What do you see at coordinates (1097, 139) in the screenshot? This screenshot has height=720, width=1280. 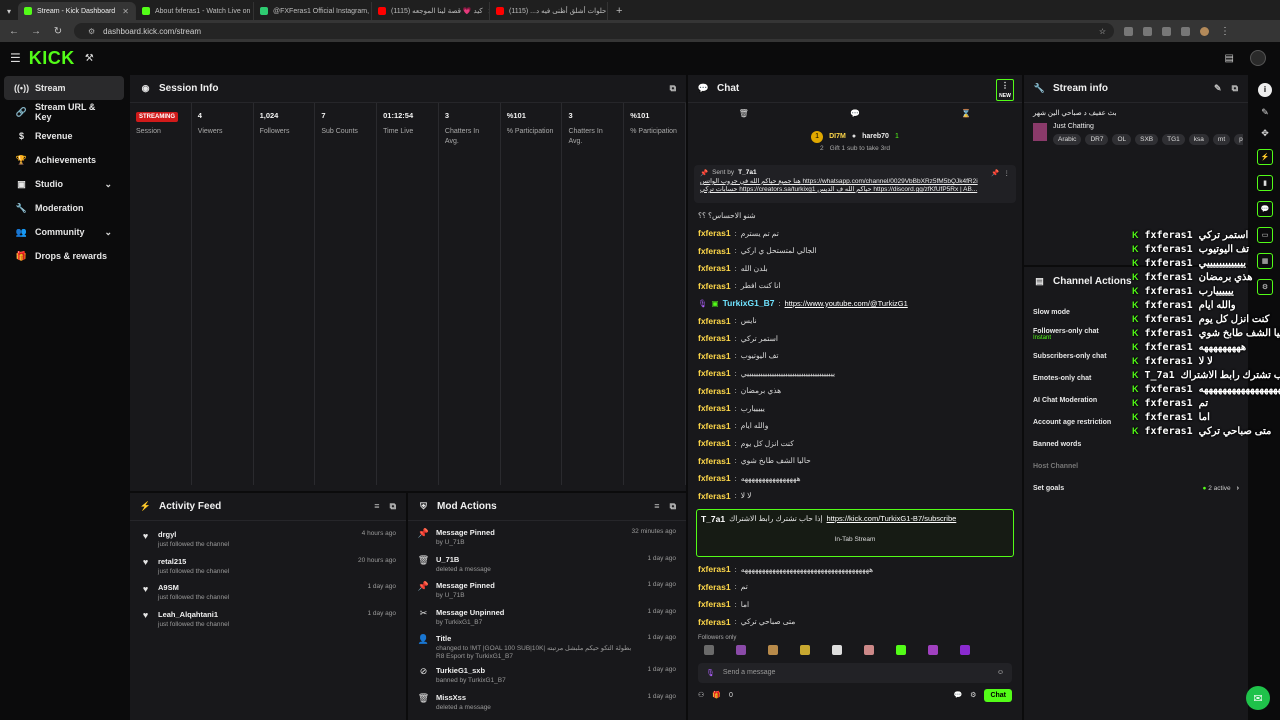 I see `stream-tag: DR7` at bounding box center [1097, 139].